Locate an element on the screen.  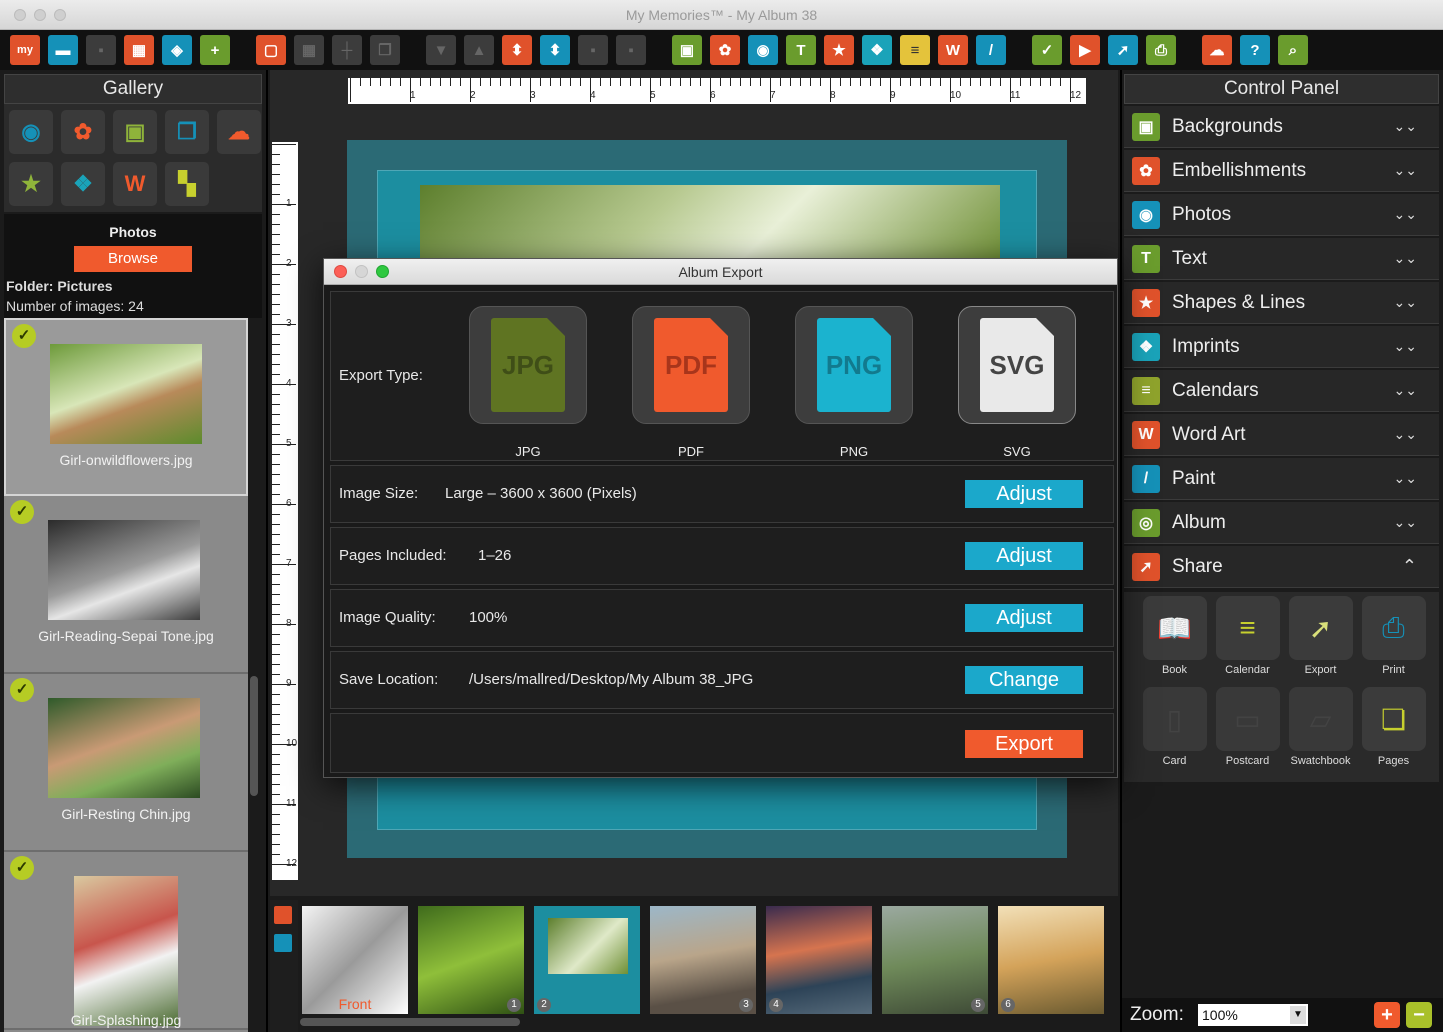
share-option-book: 📖 Book is located at coordinates (1174, 641).